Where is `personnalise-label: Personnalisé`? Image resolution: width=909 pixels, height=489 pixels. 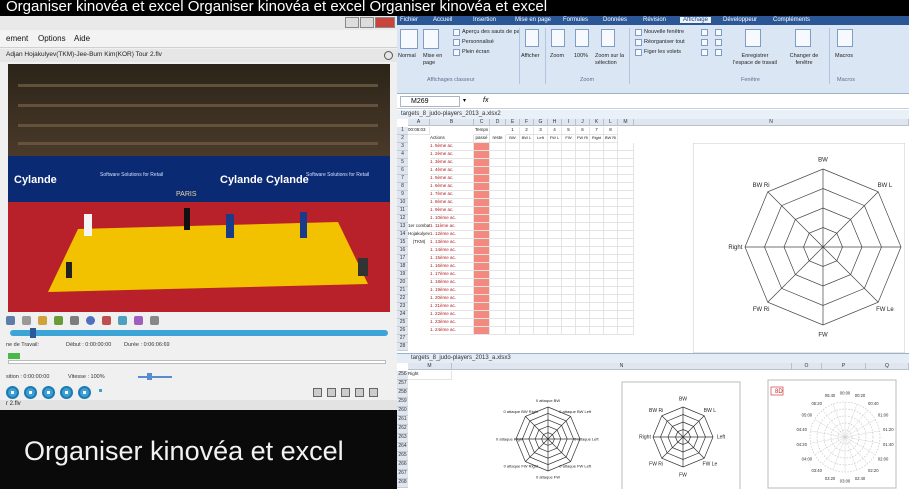 personnalise-label: Personnalisé is located at coordinates (478, 42).